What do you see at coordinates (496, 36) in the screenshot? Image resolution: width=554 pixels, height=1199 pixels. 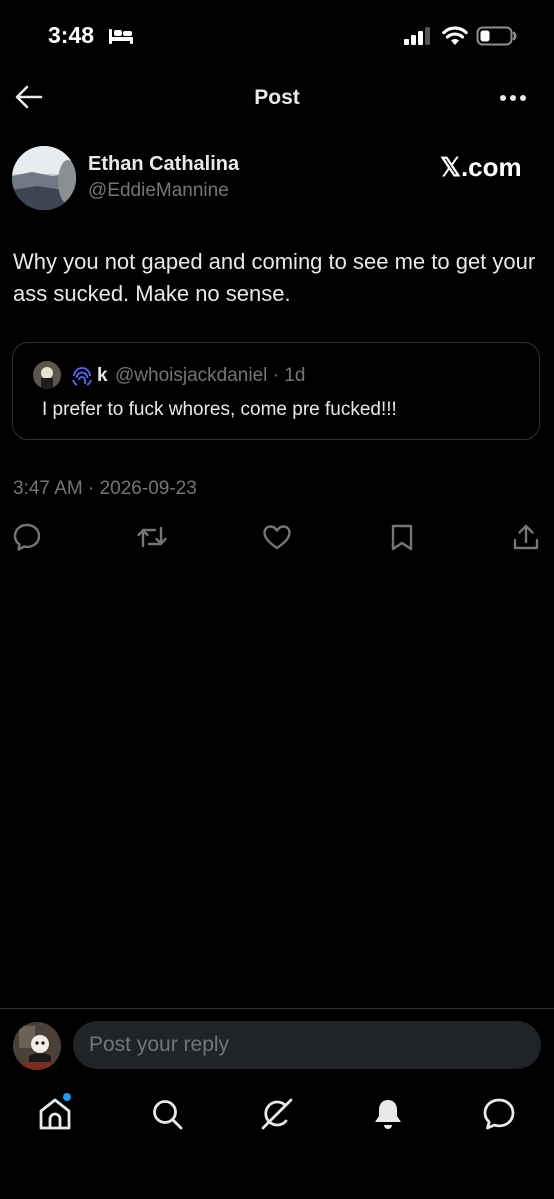 I see `battery-icon` at bounding box center [496, 36].